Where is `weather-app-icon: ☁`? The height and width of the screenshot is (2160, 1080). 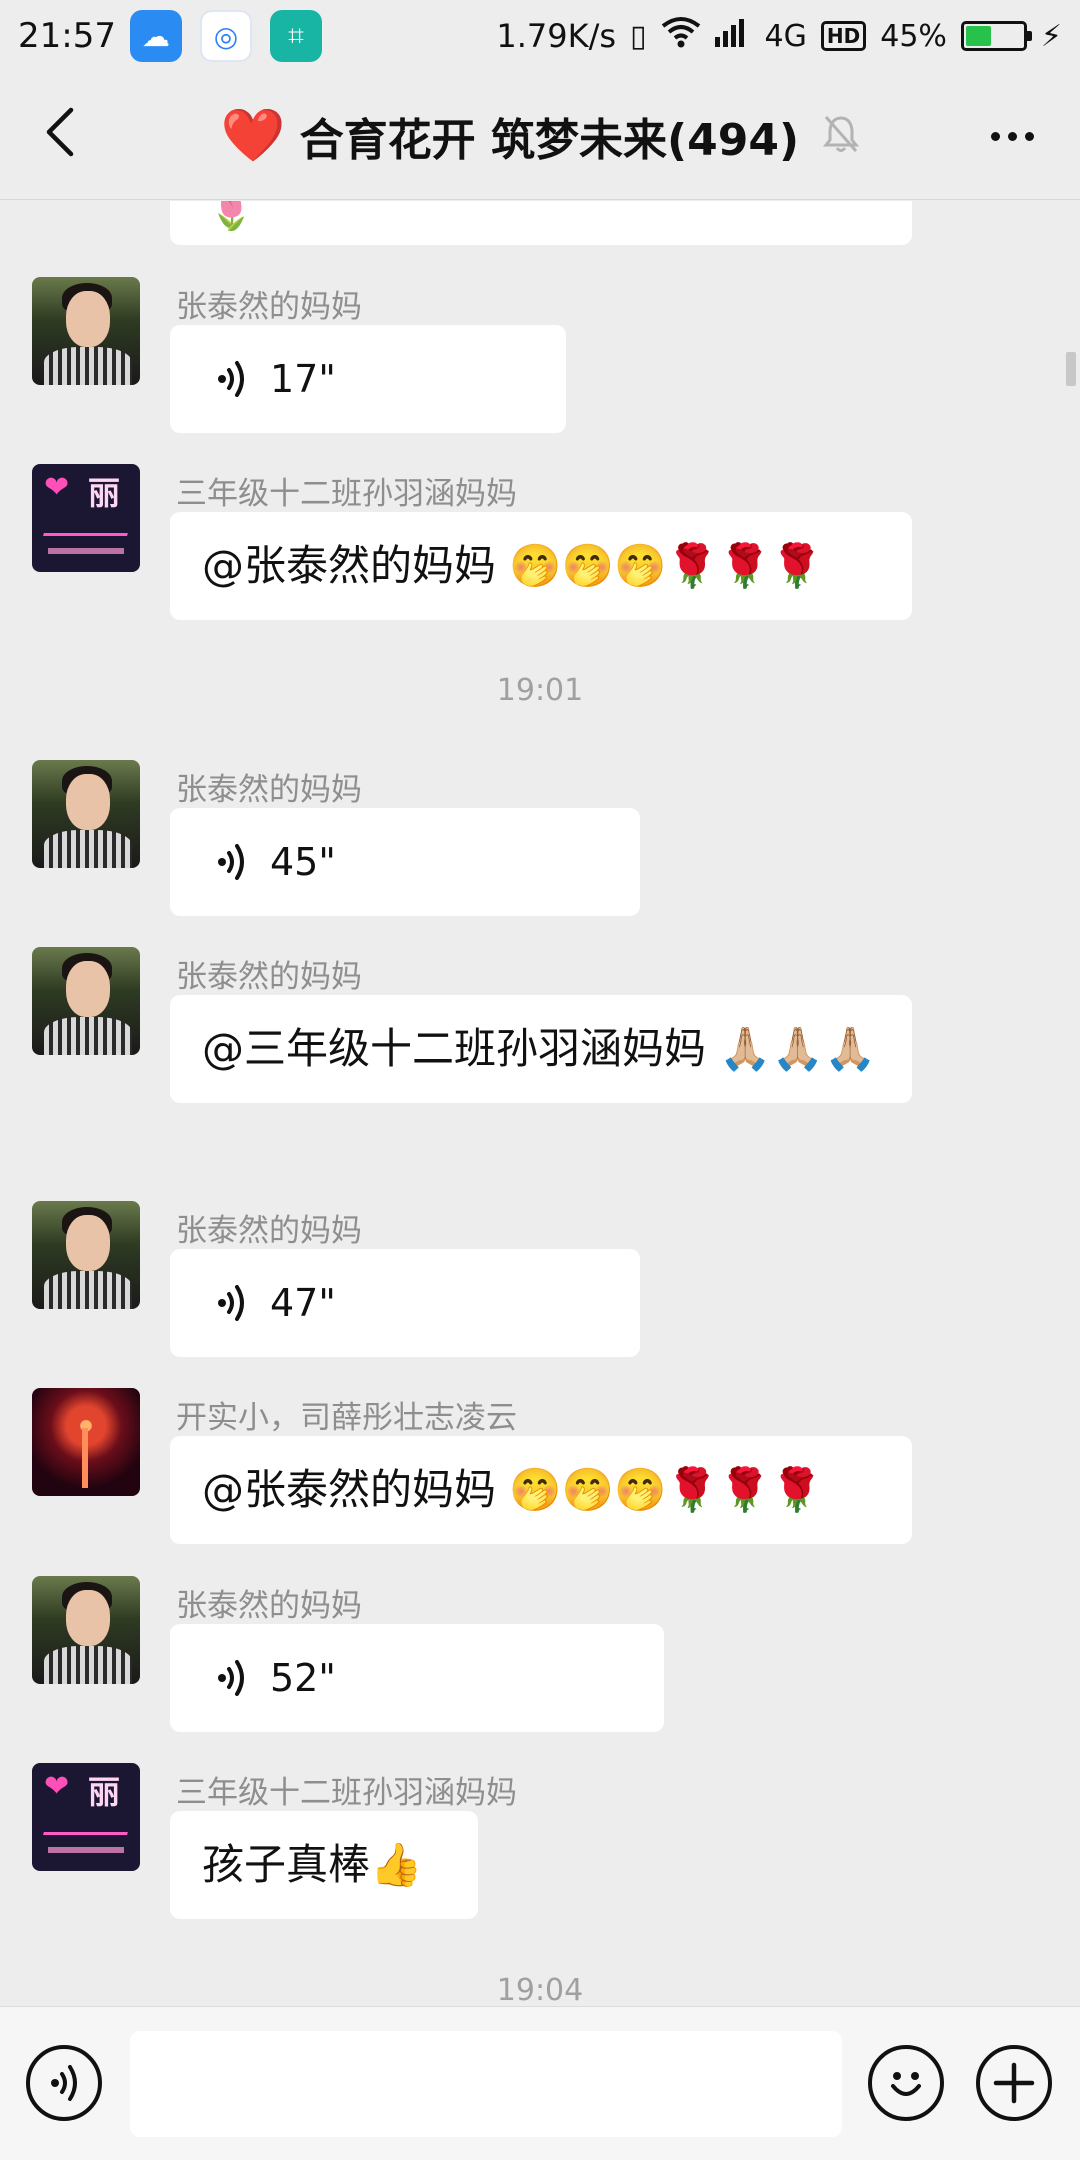
weather-app-icon: ☁ is located at coordinates (155, 36).